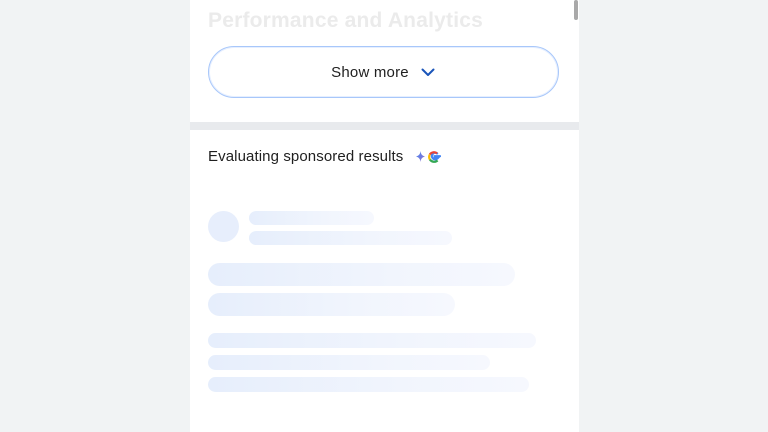 This screenshot has width=768, height=432. Describe the element at coordinates (384, 126) in the screenshot. I see `section-divider` at that location.